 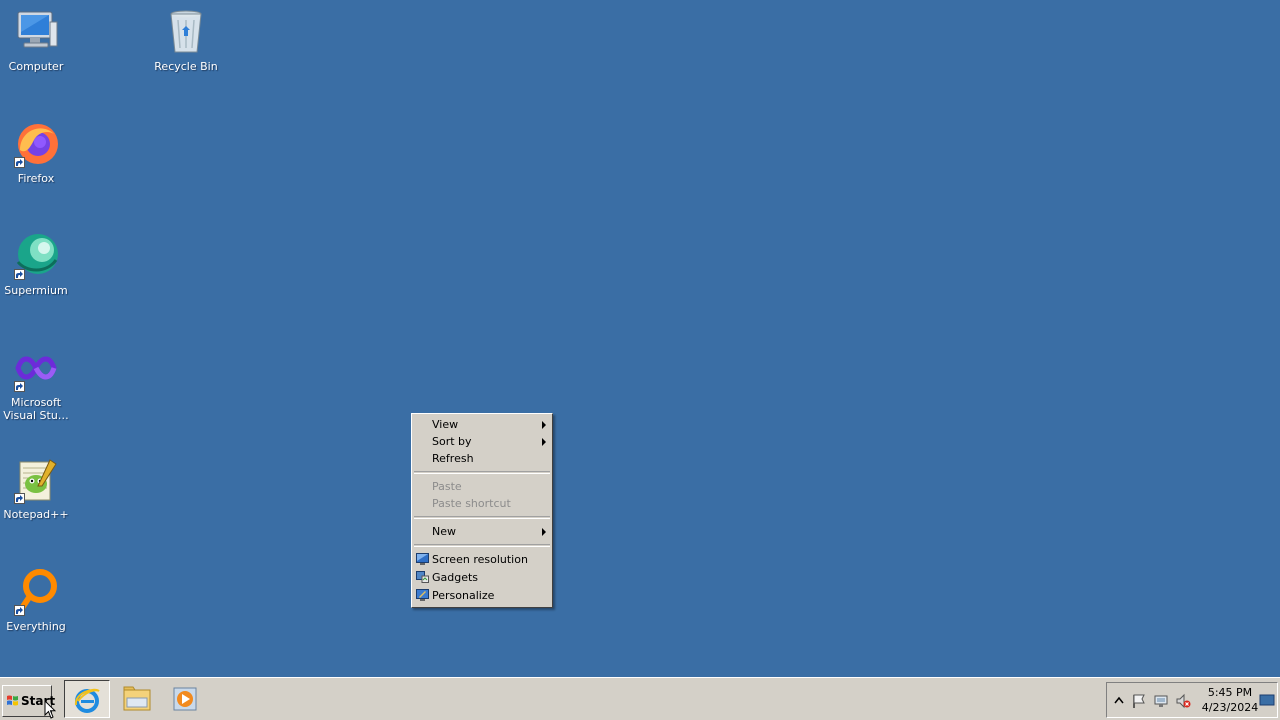 I want to click on notepadpp-icon, so click(x=36, y=480).